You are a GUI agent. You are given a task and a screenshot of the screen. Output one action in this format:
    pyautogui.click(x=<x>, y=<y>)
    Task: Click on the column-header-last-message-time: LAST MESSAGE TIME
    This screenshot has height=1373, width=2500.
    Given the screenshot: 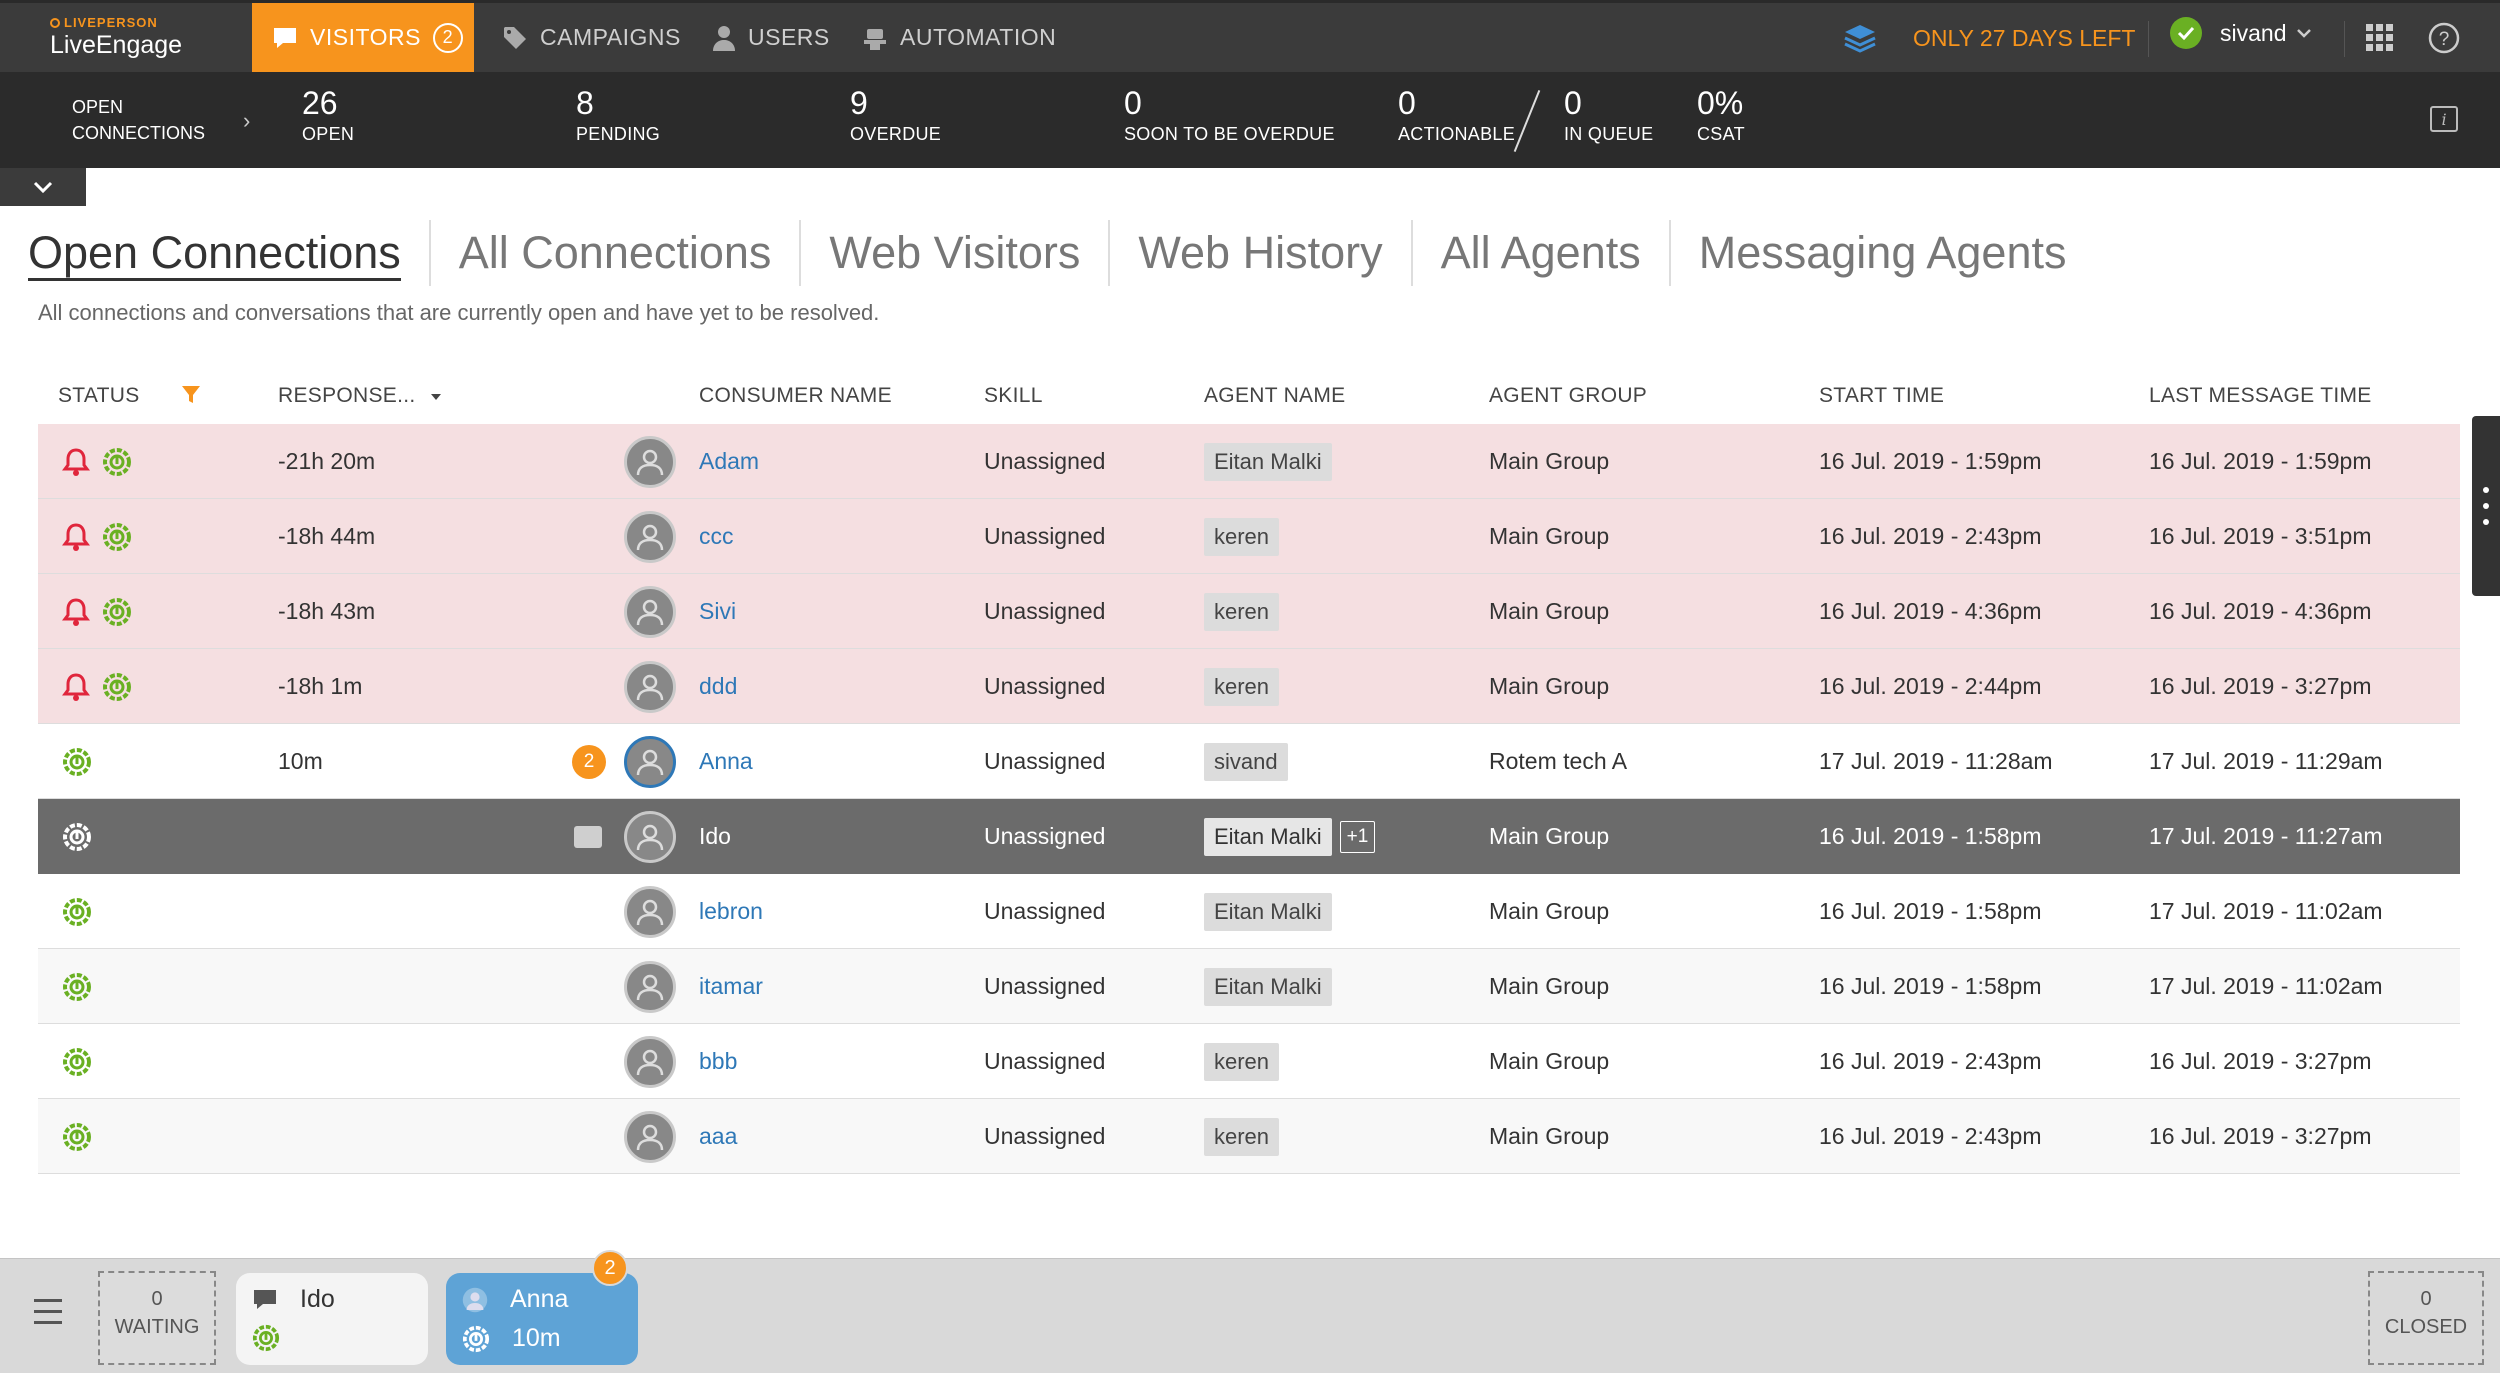 What is the action you would take?
    pyautogui.click(x=2260, y=396)
    